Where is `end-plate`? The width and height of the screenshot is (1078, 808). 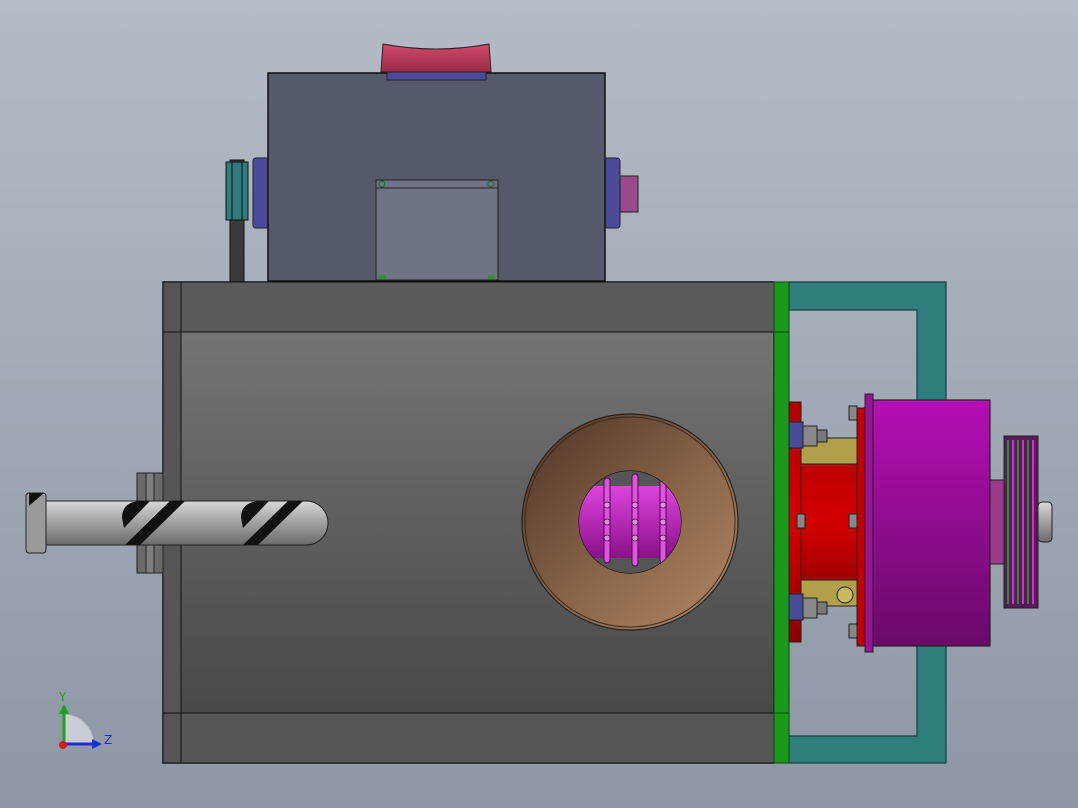
end-plate is located at coordinates (781, 522).